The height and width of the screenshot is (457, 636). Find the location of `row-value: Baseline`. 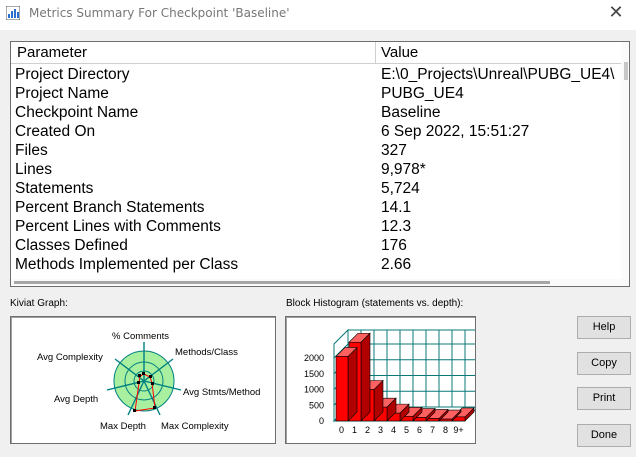

row-value: Baseline is located at coordinates (411, 112).